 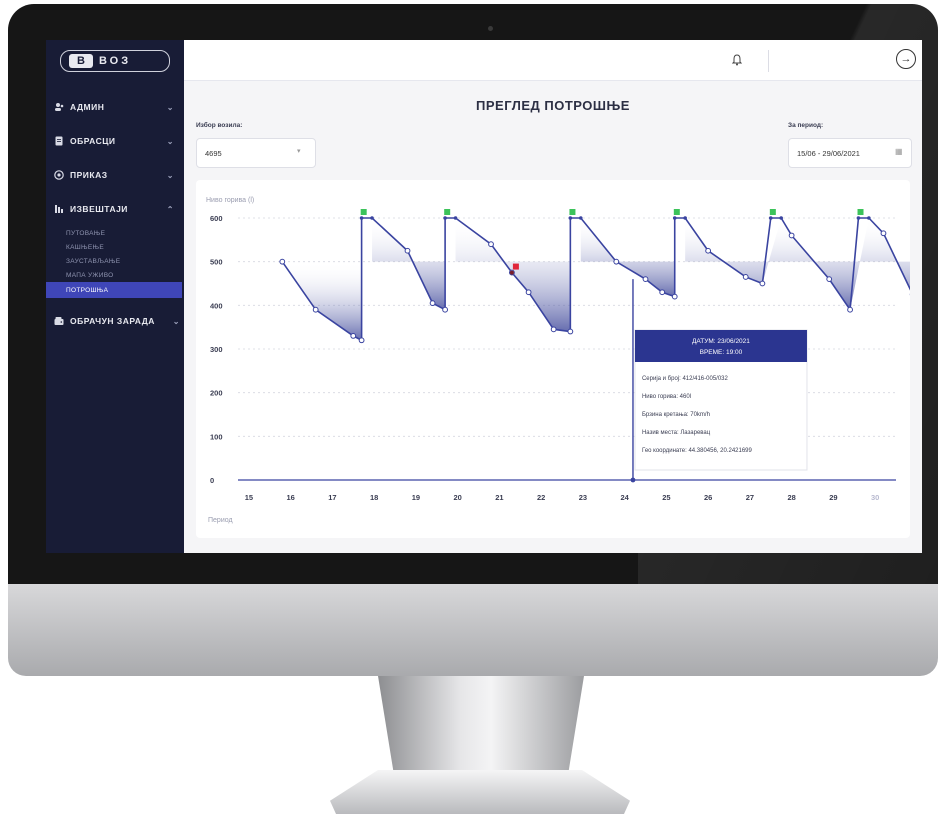 I want to click on report-icon, so click(x=59, y=209).